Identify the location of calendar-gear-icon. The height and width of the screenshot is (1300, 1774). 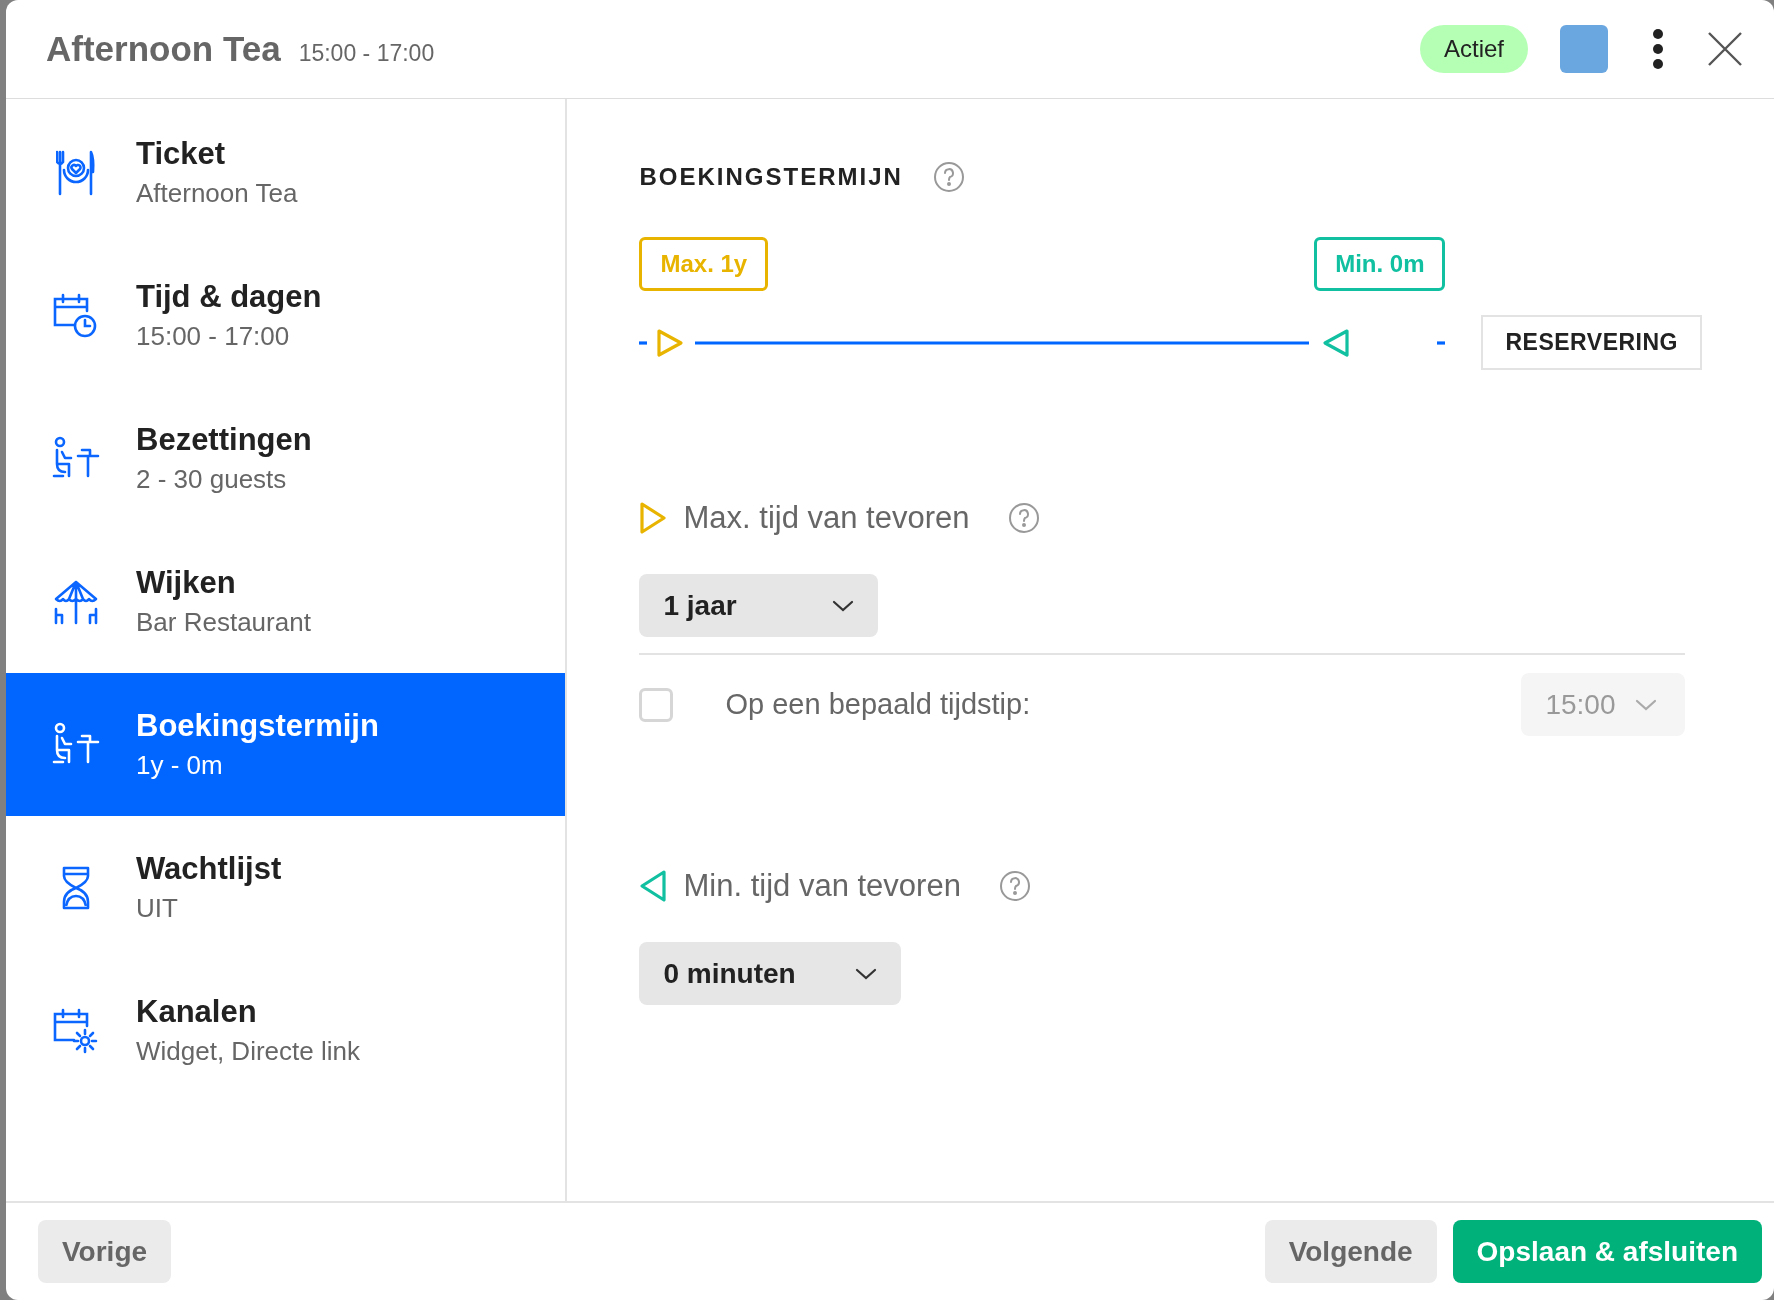
(76, 1030).